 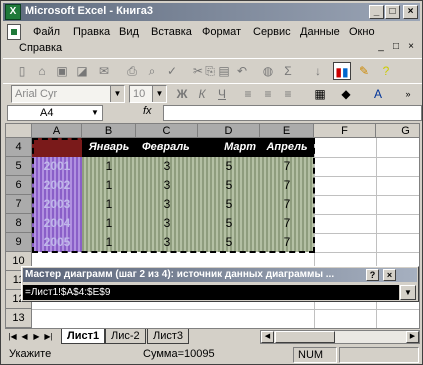 What do you see at coordinates (242, 71) in the screenshot?
I see `undo-icon: ↶` at bounding box center [242, 71].